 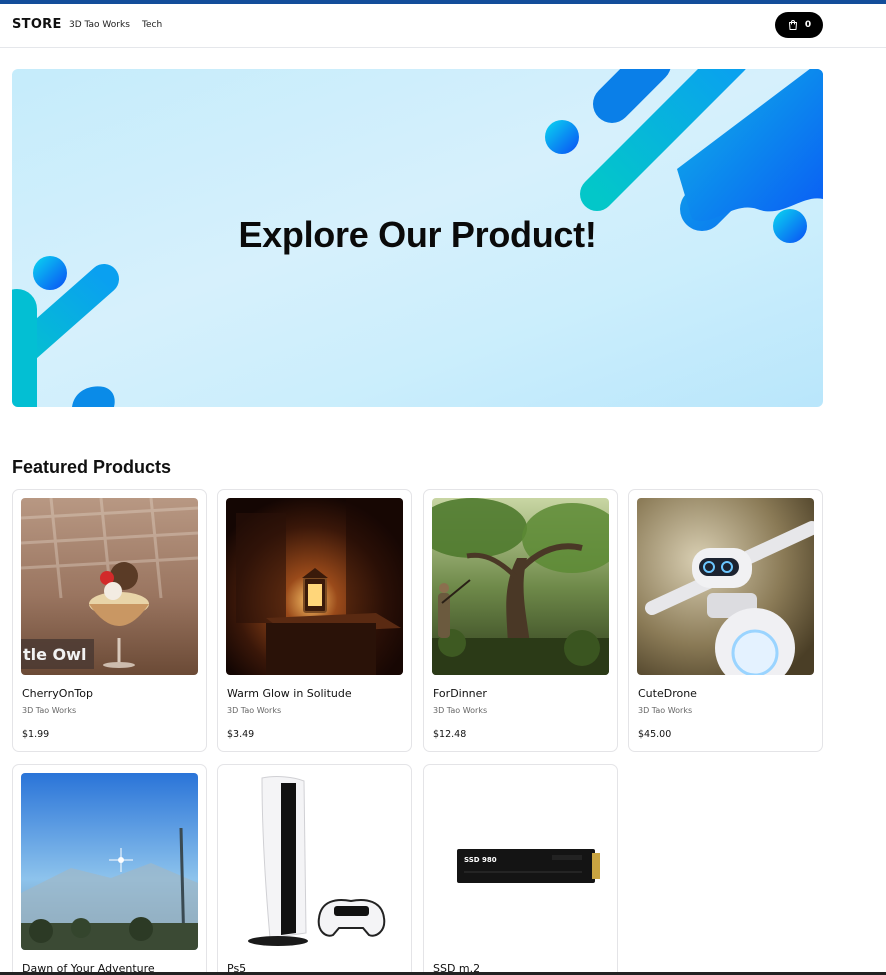 What do you see at coordinates (99, 25) in the screenshot?
I see `nav-link-3d-tao-works: 3D Tao Works` at bounding box center [99, 25].